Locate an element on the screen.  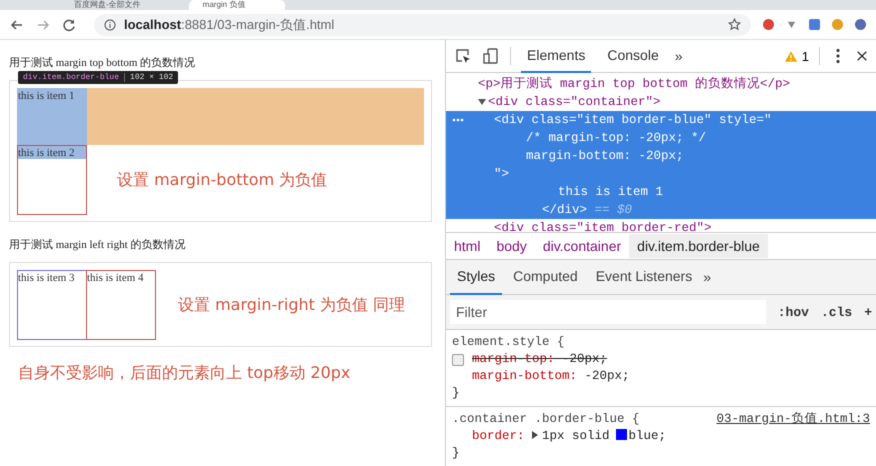
breadcrumb: div.item.border-blue is located at coordinates (698, 246).